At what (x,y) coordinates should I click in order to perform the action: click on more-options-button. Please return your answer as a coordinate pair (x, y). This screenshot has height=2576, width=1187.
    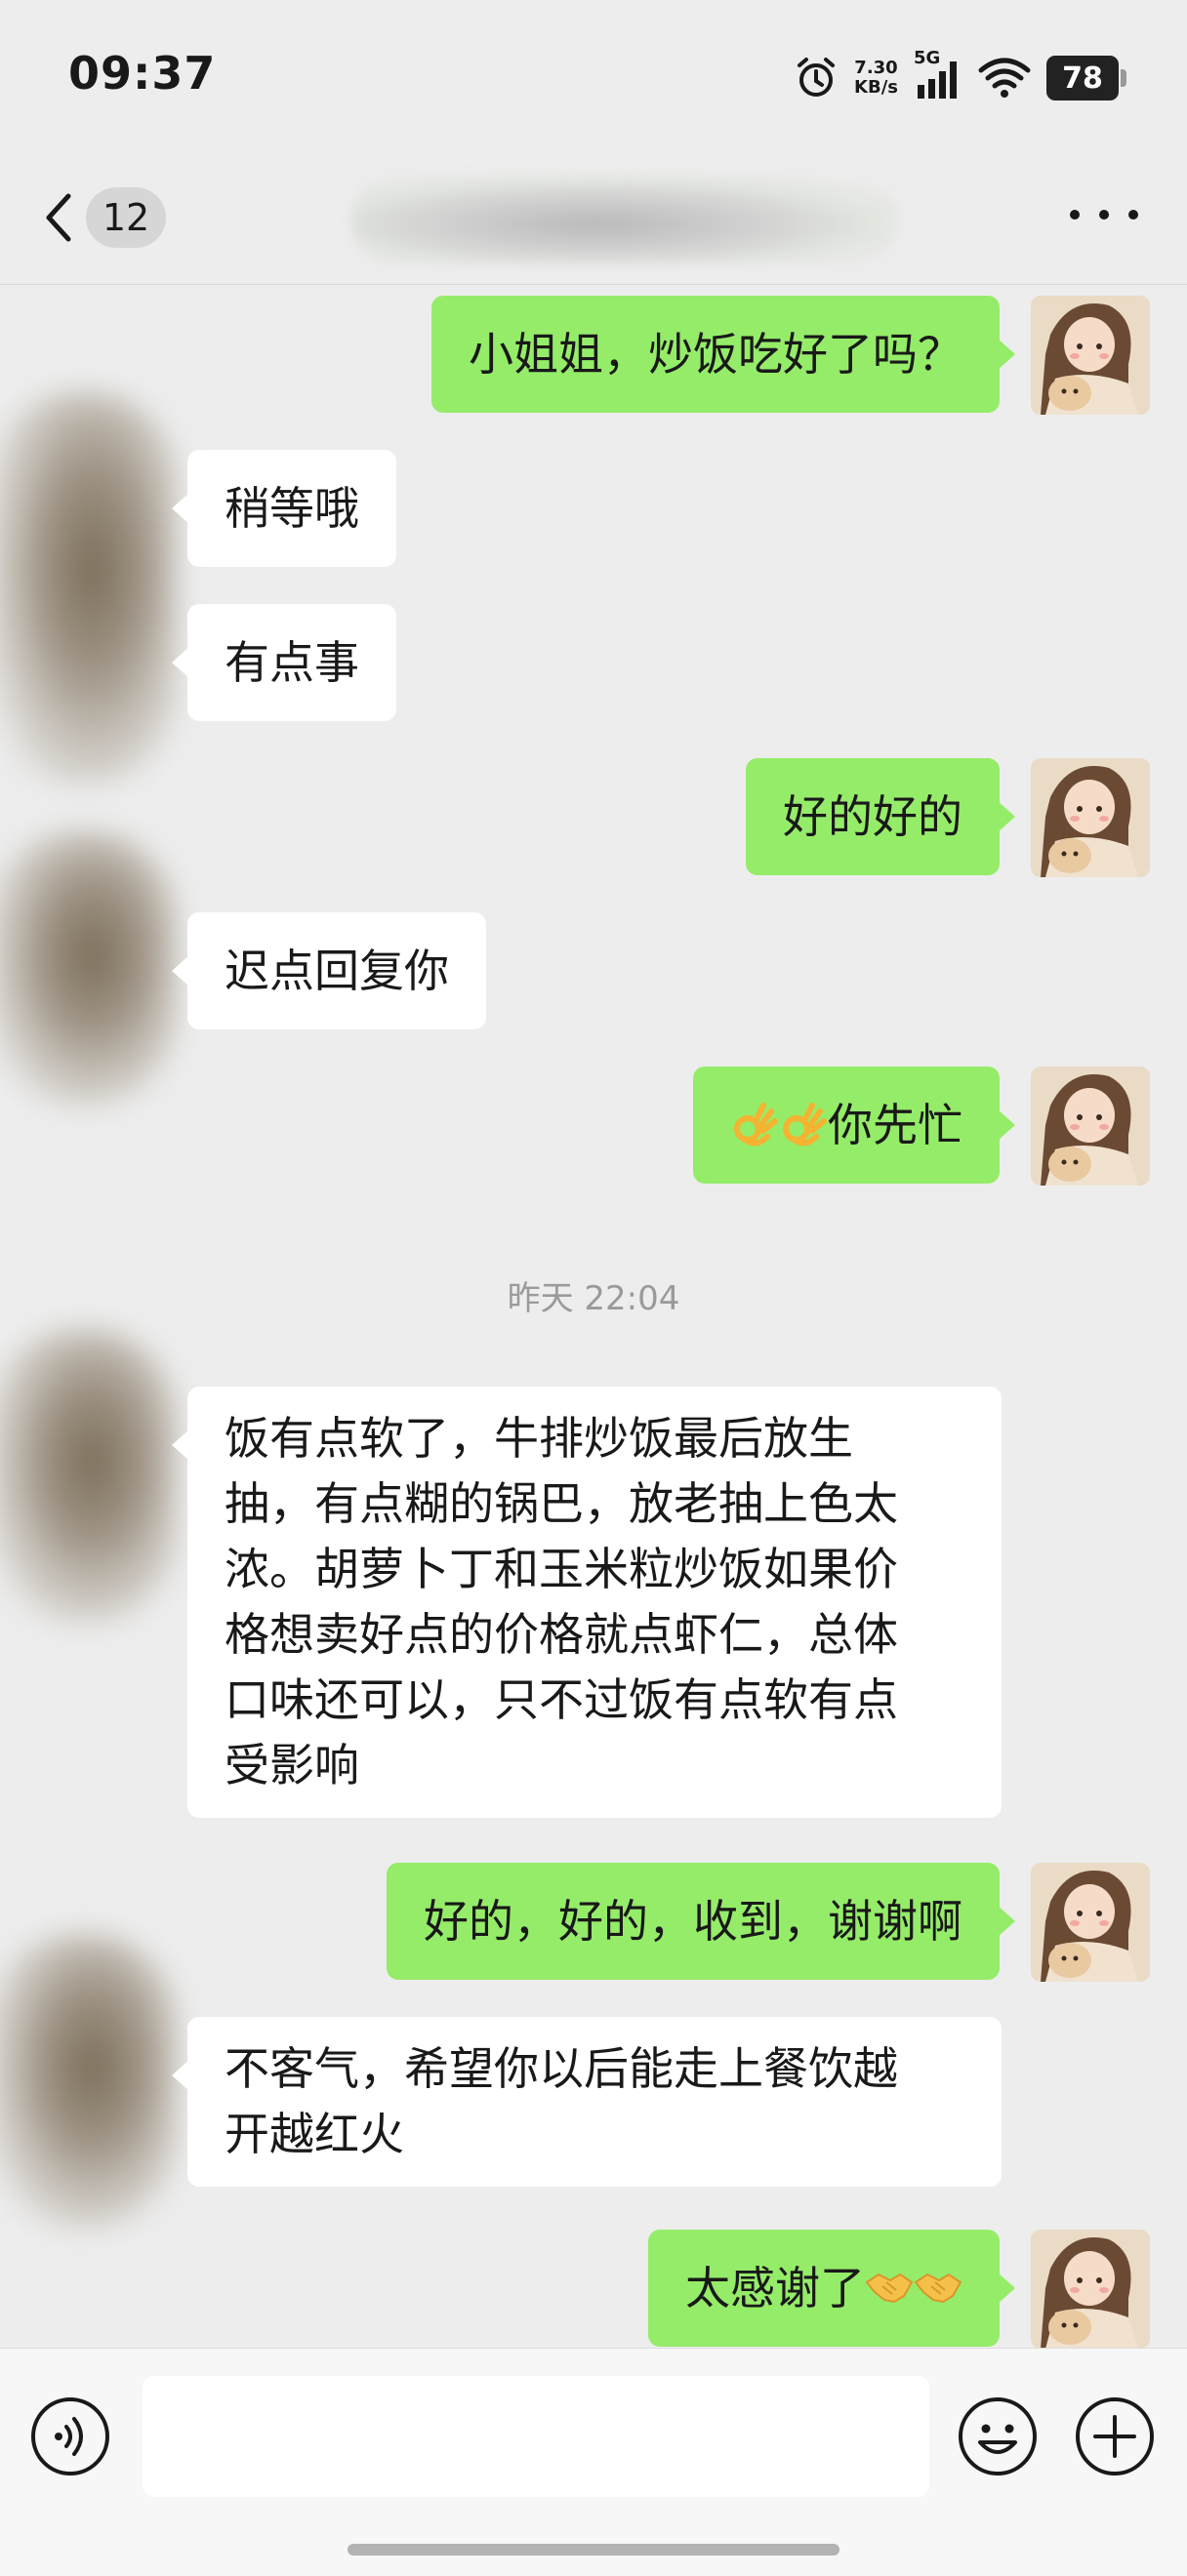
    Looking at the image, I should click on (1104, 214).